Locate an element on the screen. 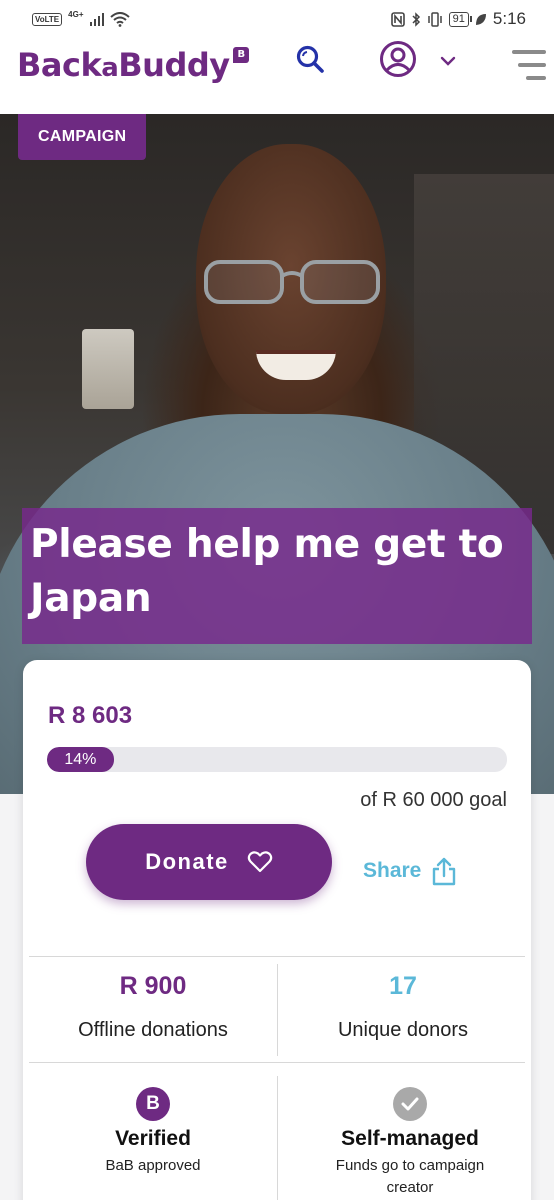 The height and width of the screenshot is (1200, 554). unique-donors-stat: 17 Unique donors is located at coordinates (403, 1007).